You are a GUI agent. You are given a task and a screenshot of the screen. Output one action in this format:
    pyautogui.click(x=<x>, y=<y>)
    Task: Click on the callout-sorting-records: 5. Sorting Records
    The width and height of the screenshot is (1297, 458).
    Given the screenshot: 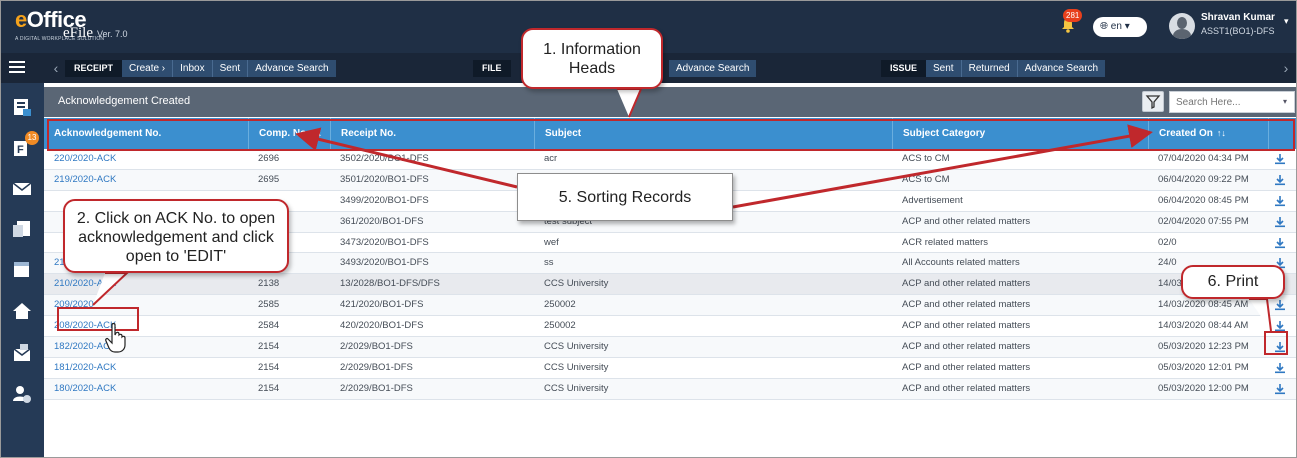 What is the action you would take?
    pyautogui.click(x=625, y=197)
    